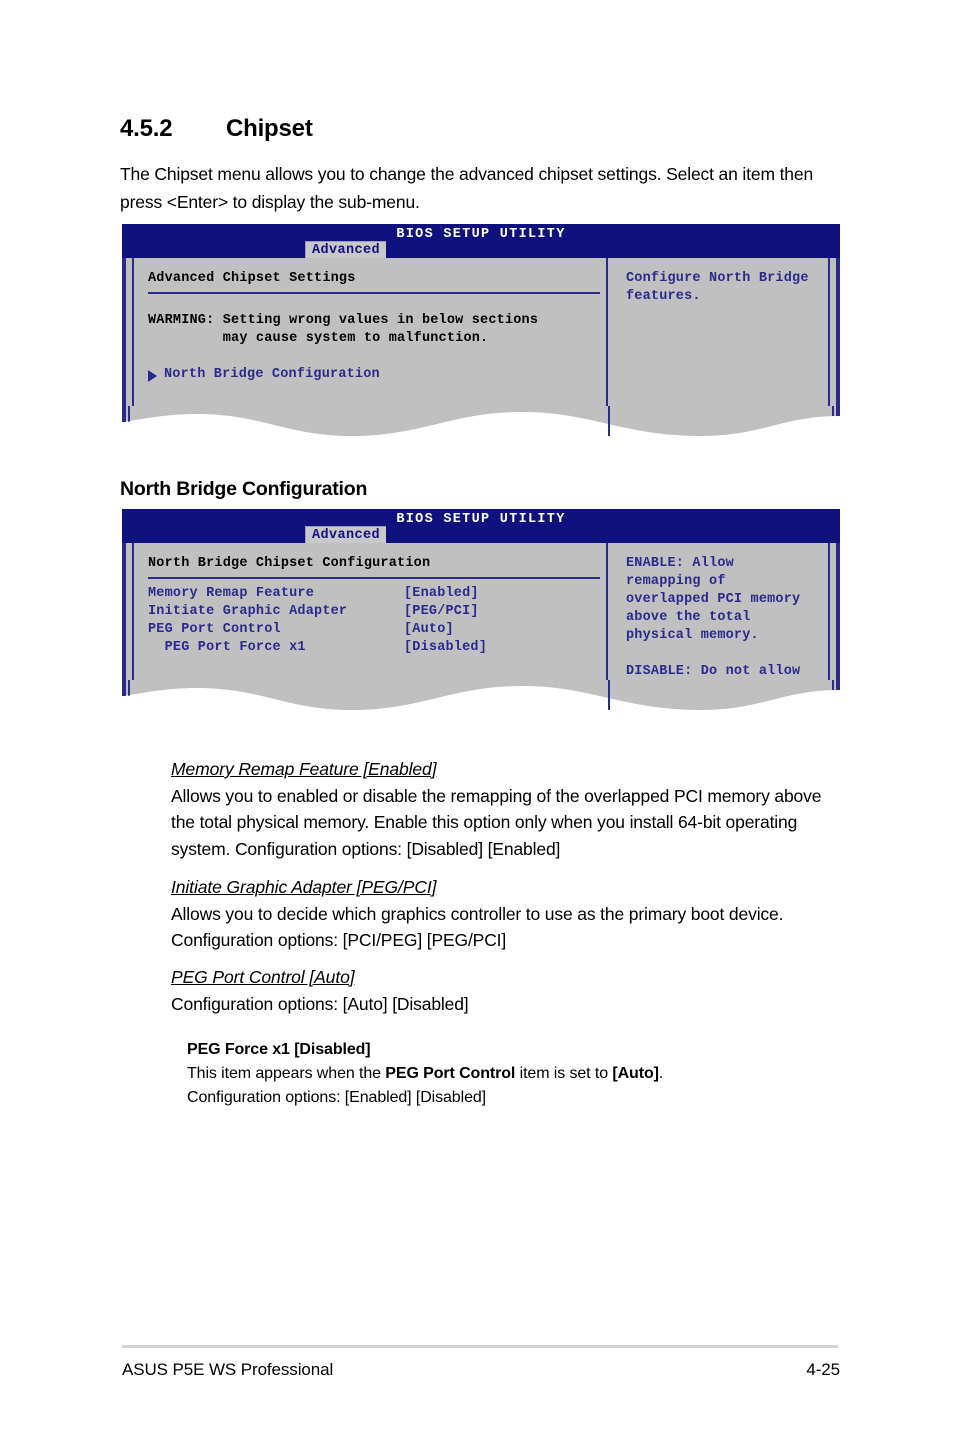 This screenshot has height=1438, width=954. What do you see at coordinates (429, 629) in the screenshot?
I see `bios-setting-value: [Auto]` at bounding box center [429, 629].